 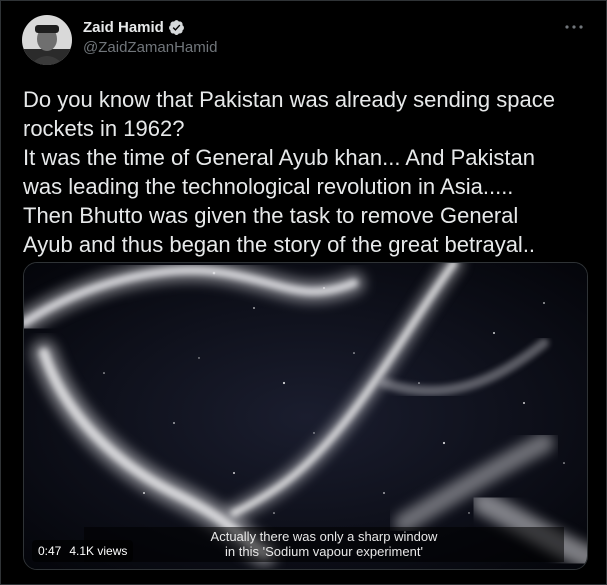 What do you see at coordinates (324, 536) in the screenshot?
I see `video-caption-line: Actually there was only a sharp window` at bounding box center [324, 536].